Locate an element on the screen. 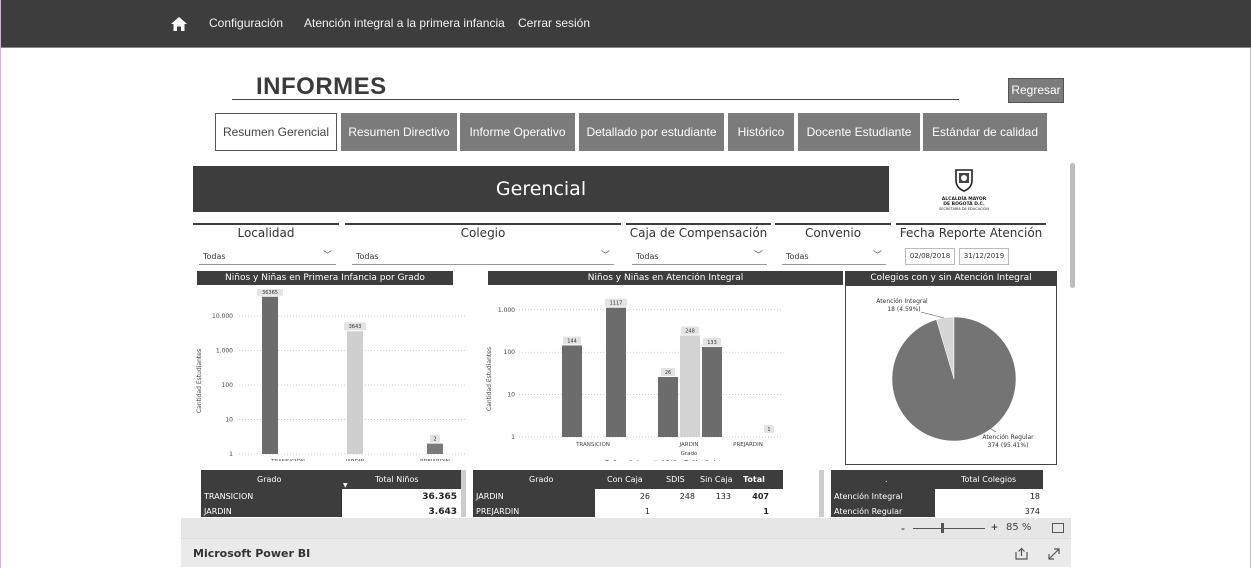  chart2-title: Niños y Niñas en Atención Integral is located at coordinates (665, 278).